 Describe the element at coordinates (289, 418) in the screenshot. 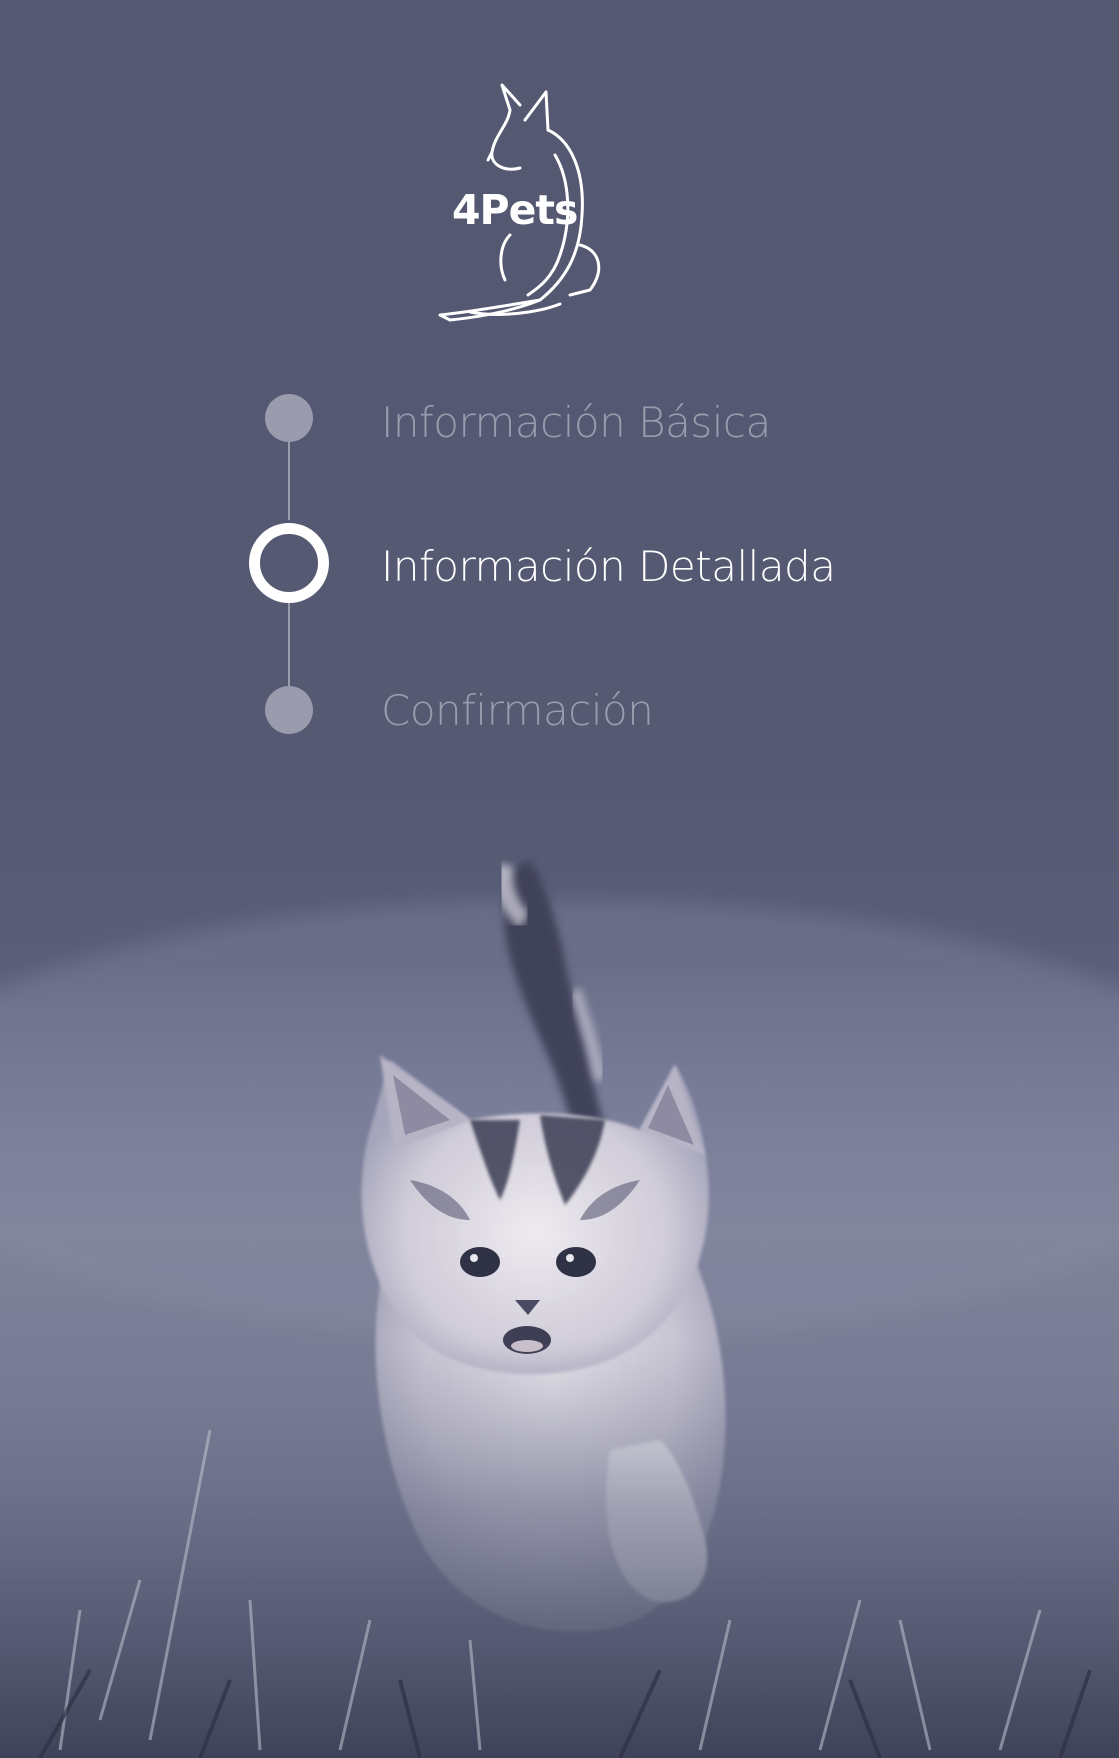

I see `step-indicator-basic-info` at that location.